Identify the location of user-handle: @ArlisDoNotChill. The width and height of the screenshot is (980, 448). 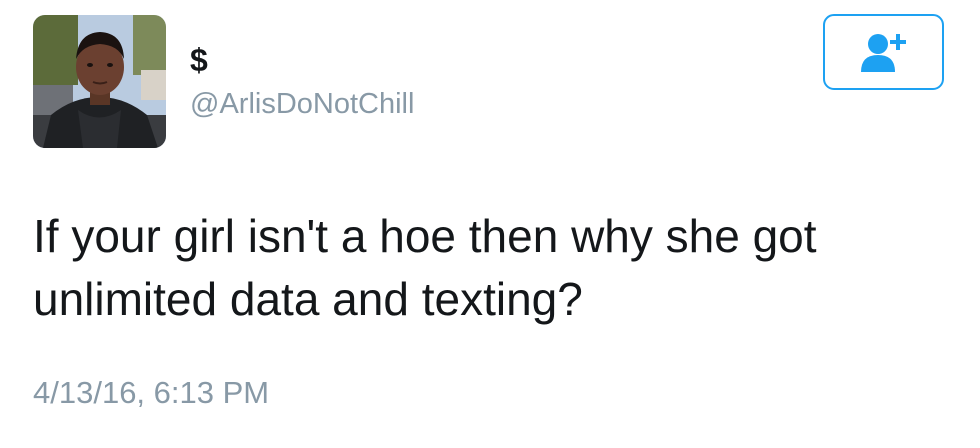
(302, 104).